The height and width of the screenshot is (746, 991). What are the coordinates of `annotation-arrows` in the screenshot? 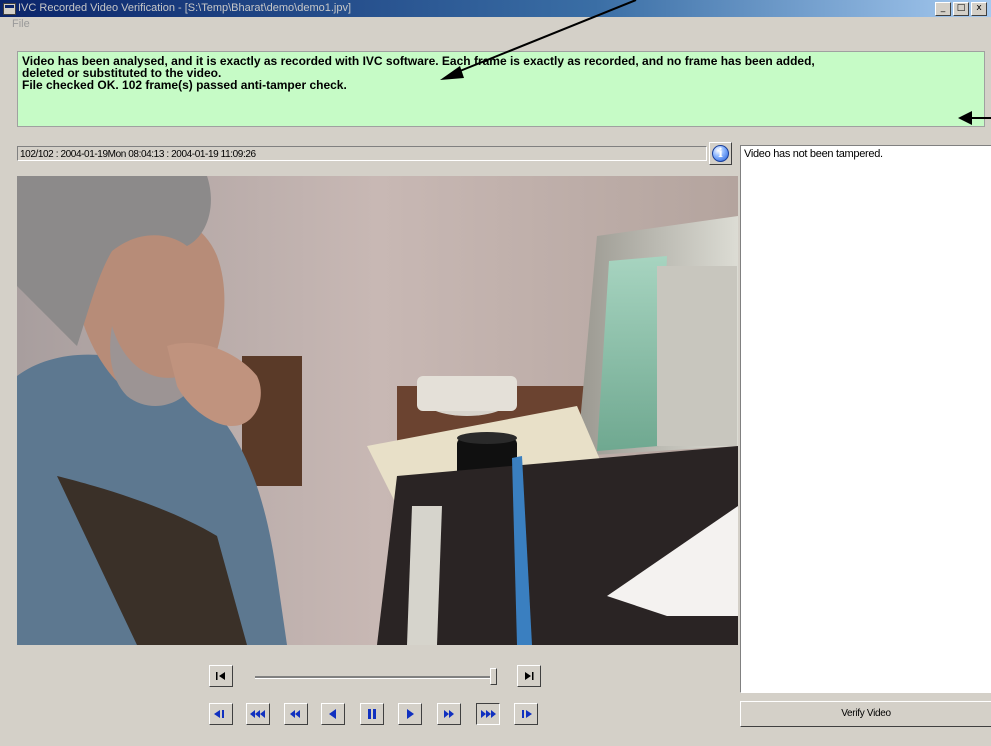 It's located at (715, 62).